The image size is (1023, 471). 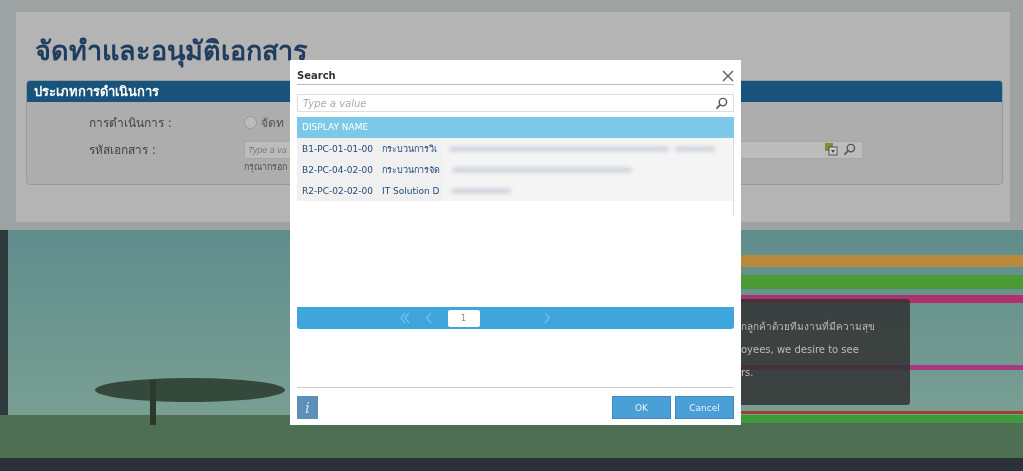 What do you see at coordinates (307, 407) in the screenshot?
I see `info-button: i` at bounding box center [307, 407].